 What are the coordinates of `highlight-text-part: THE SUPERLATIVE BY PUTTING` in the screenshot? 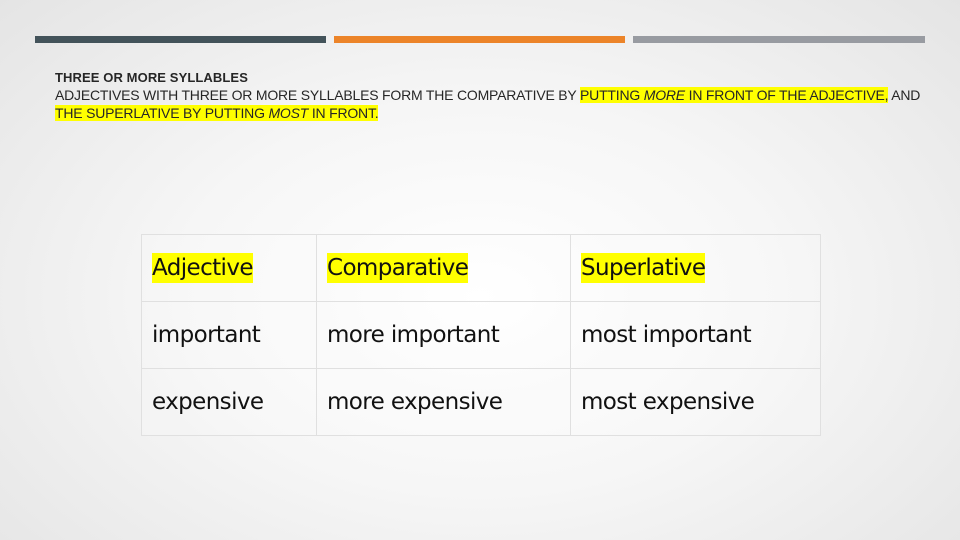 It's located at (162, 113).